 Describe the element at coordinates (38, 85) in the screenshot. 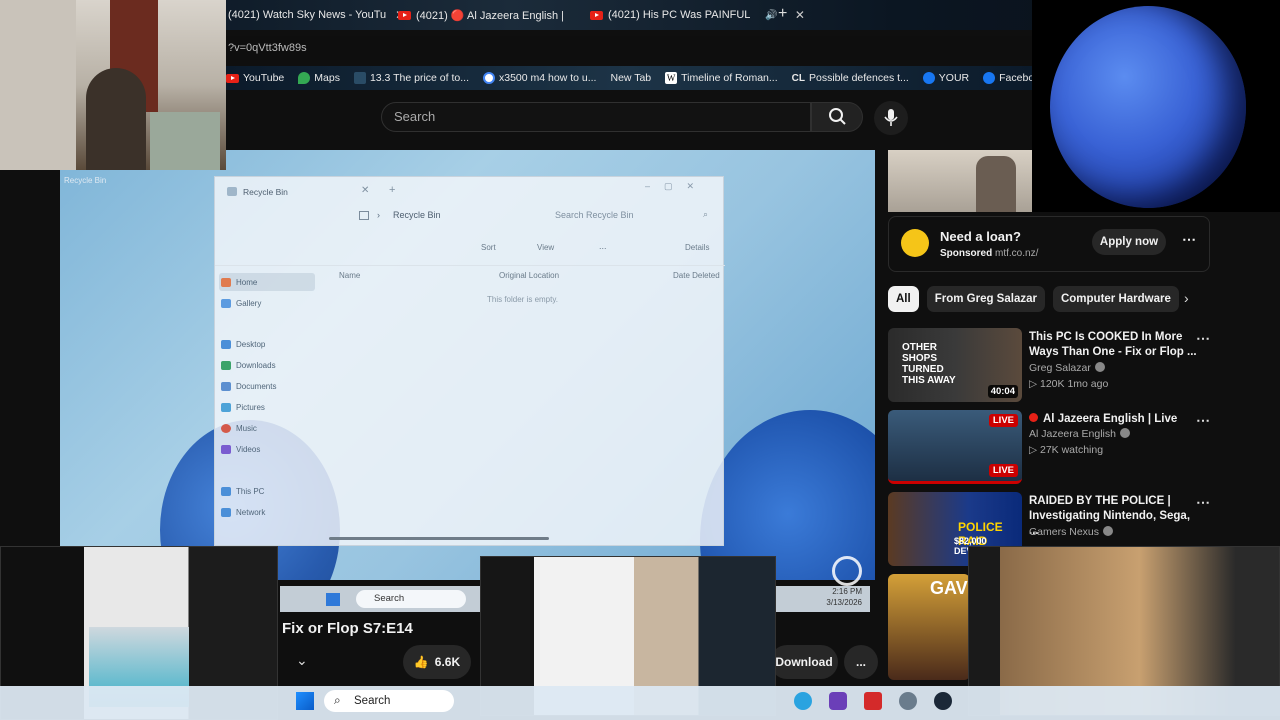

I see `webcam-wall` at that location.